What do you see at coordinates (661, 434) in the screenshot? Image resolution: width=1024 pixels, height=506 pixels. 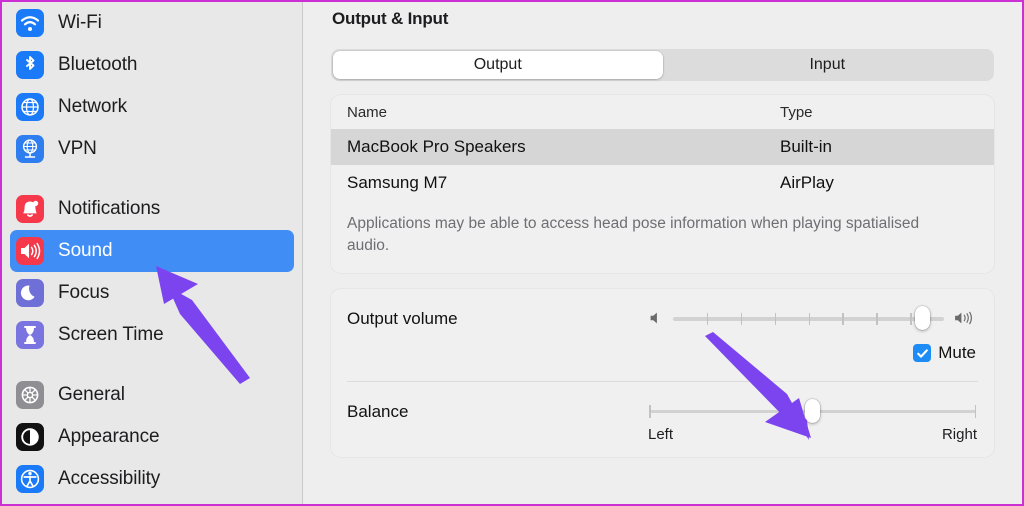 I see `balance-left-caption: Left` at bounding box center [661, 434].